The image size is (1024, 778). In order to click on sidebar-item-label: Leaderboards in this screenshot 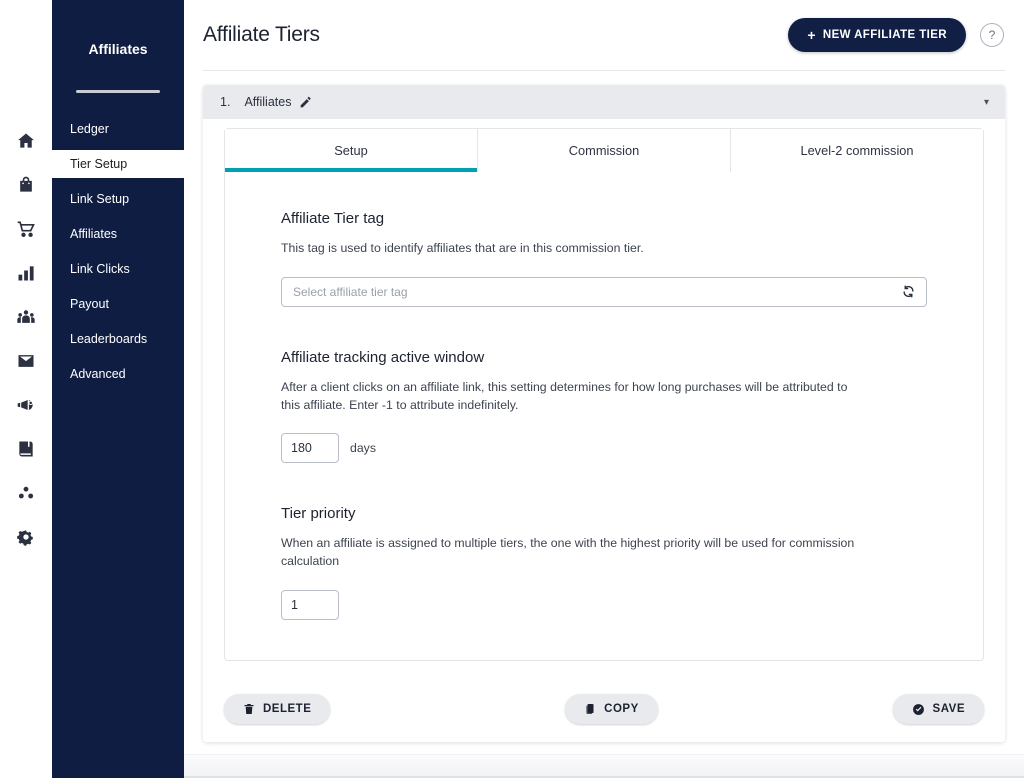, I will do `click(109, 339)`.